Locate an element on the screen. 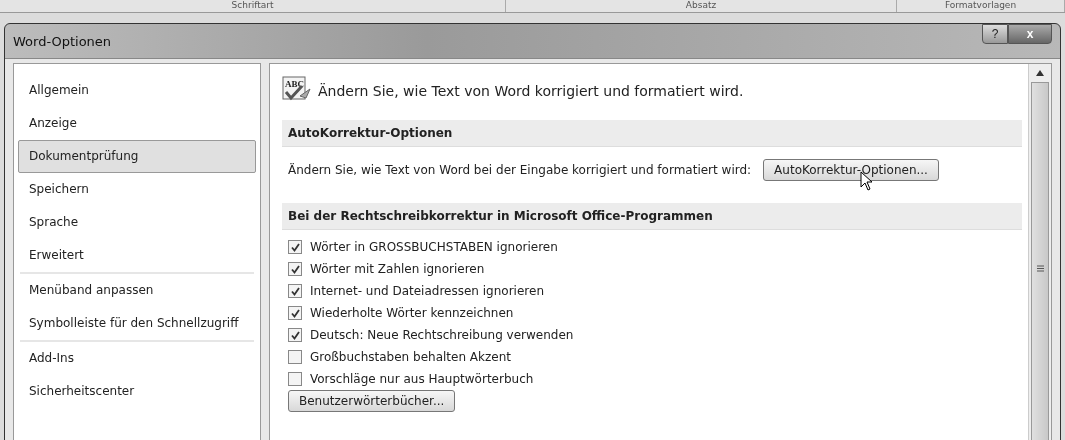 The width and height of the screenshot is (1065, 440). checkbox-label: Wiederholte Wörter kennzeichnen is located at coordinates (412, 313).